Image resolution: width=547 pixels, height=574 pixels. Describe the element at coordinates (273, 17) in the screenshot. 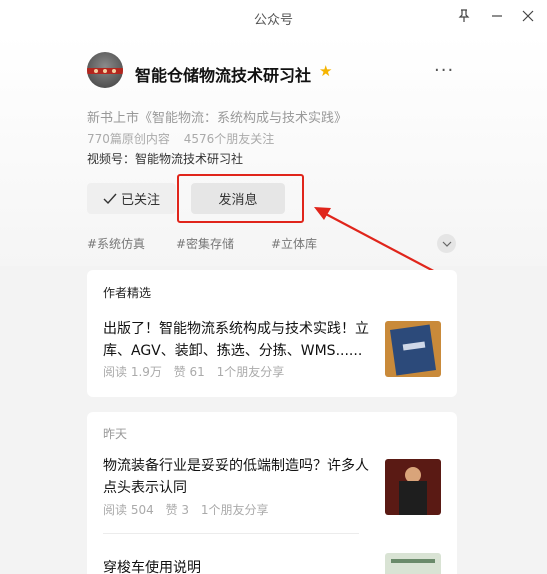

I see `title-bar: 公众号` at that location.